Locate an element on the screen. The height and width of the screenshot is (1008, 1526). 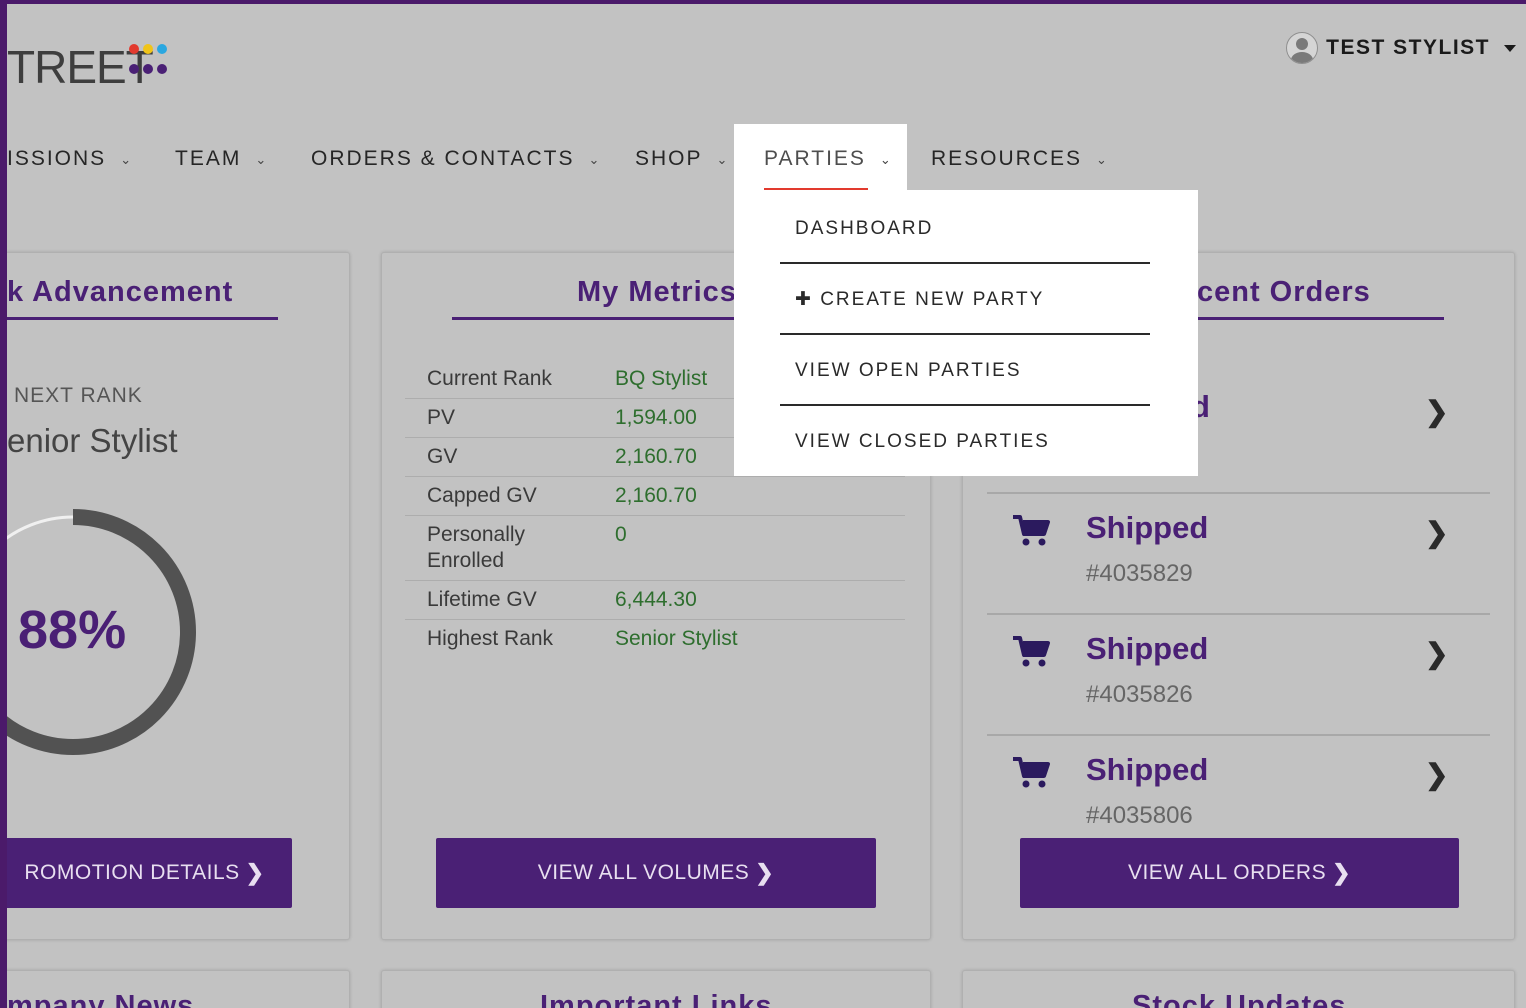
nav-item-missions: ISSIONS ⌄ is located at coordinates (70, 159).